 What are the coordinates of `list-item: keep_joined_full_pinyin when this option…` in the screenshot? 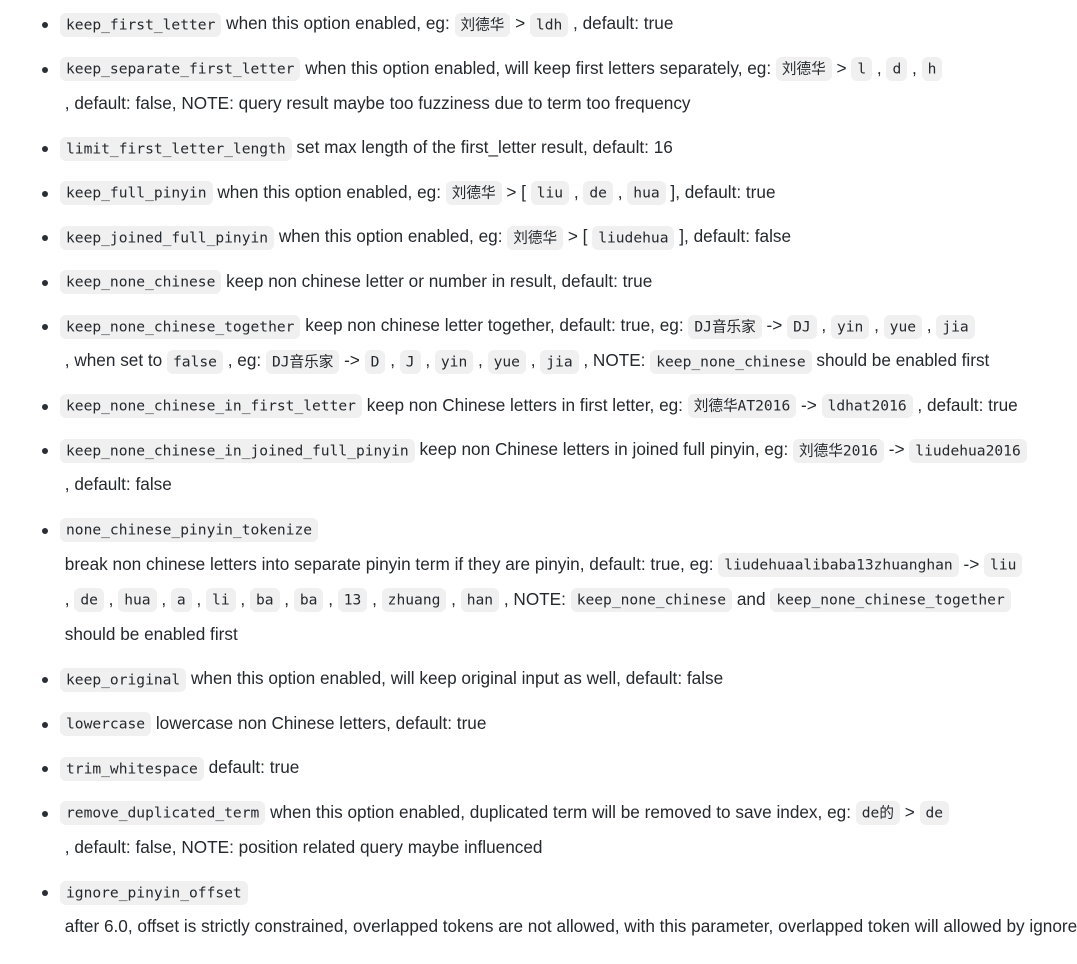 It's located at (538, 236).